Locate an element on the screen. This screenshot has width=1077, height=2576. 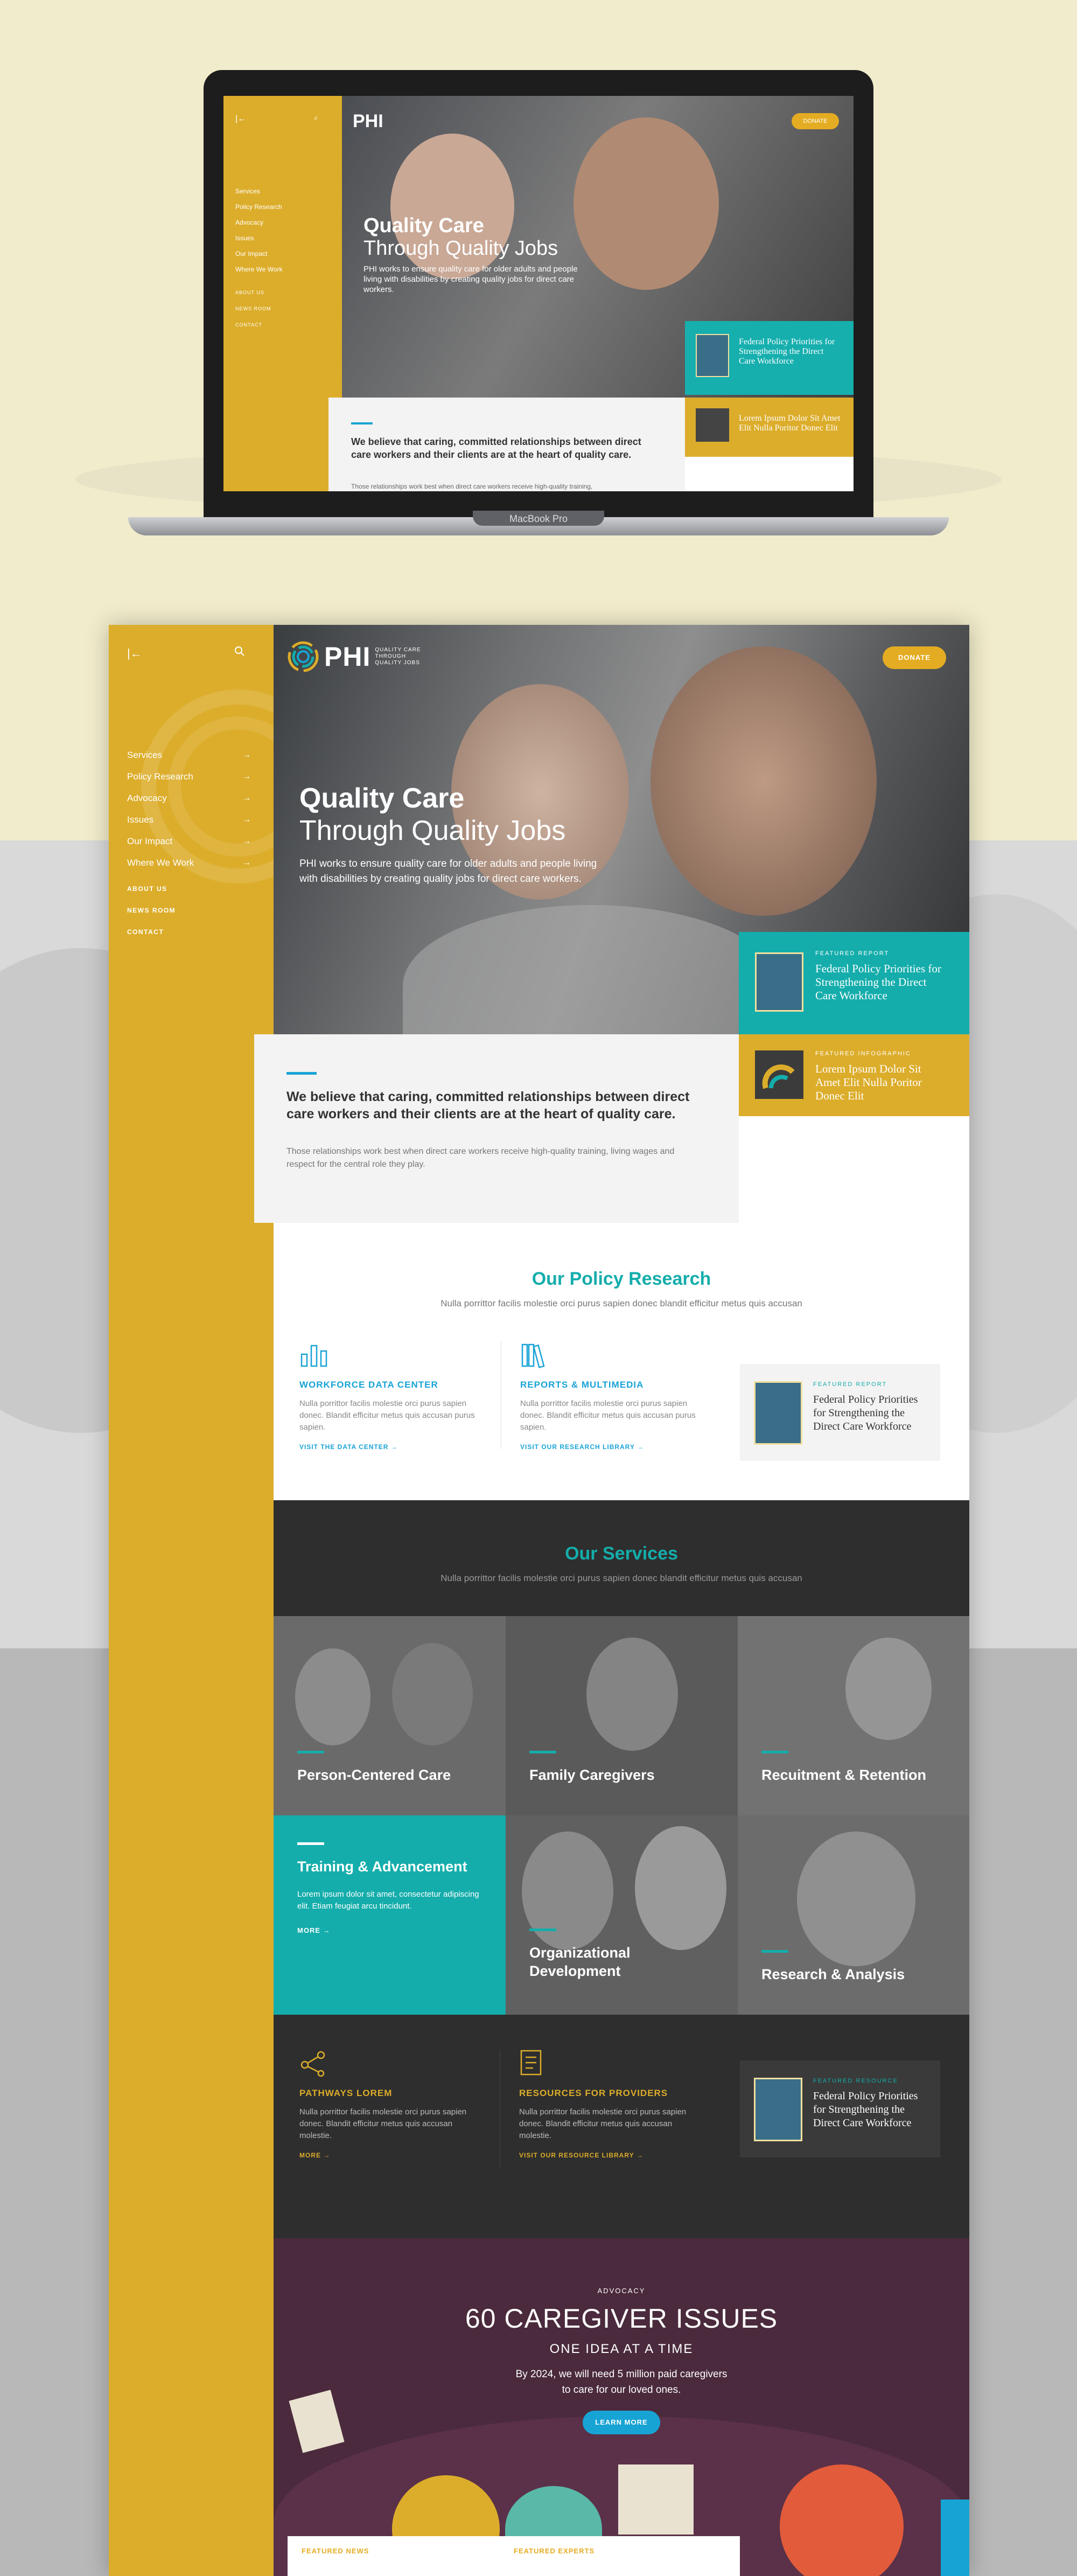
col-heading: RESOURCES FOR PROVIDERS is located at coordinates (593, 2093).